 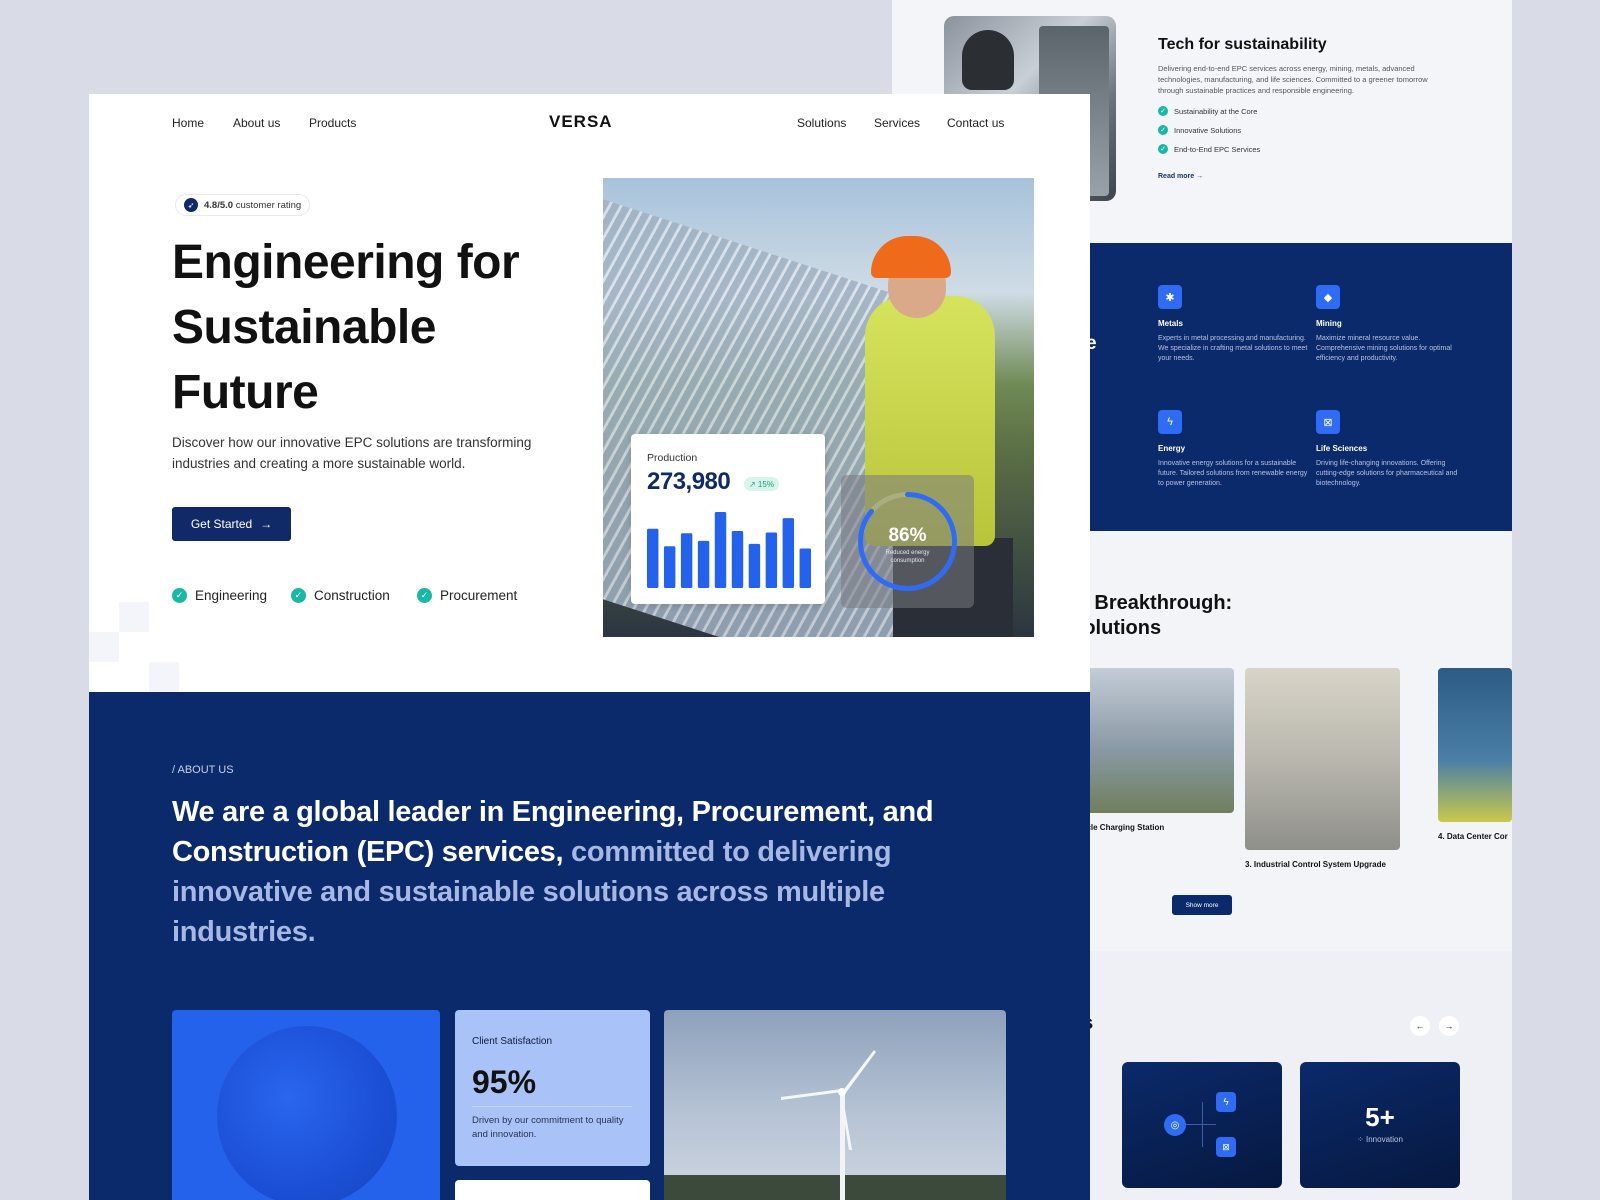 I want to click on brand-logo: VERSA, so click(x=581, y=122).